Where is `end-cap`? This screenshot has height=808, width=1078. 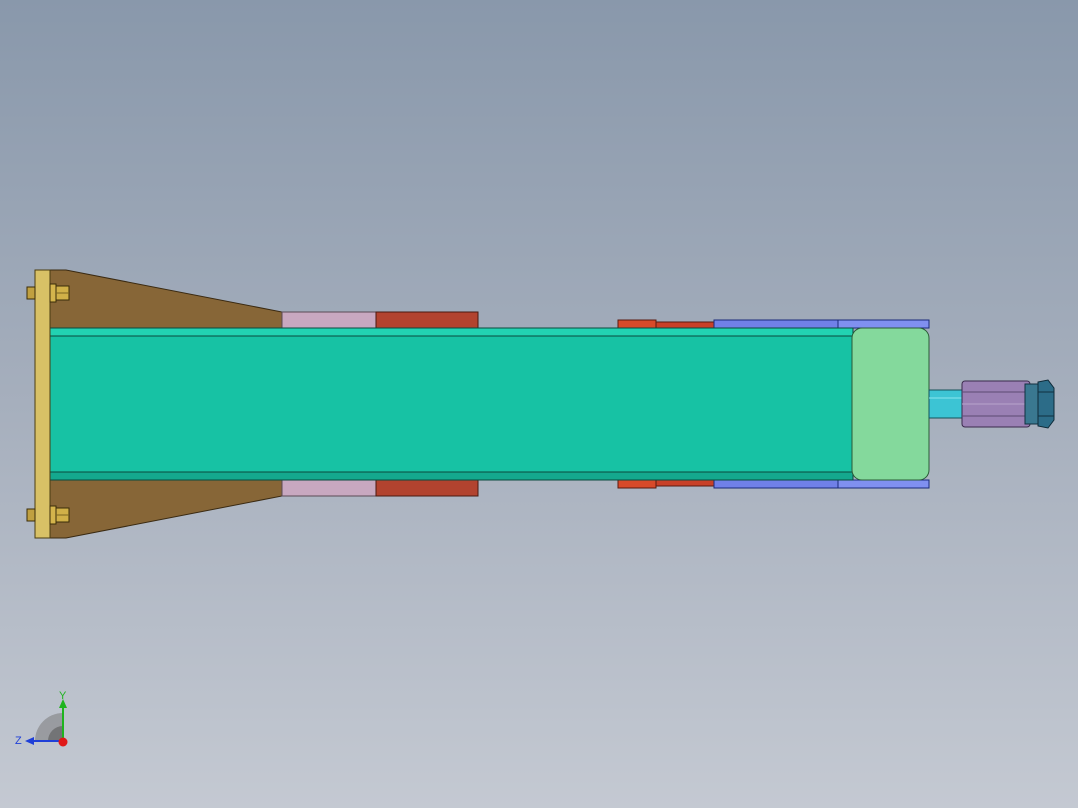 end-cap is located at coordinates (890, 404).